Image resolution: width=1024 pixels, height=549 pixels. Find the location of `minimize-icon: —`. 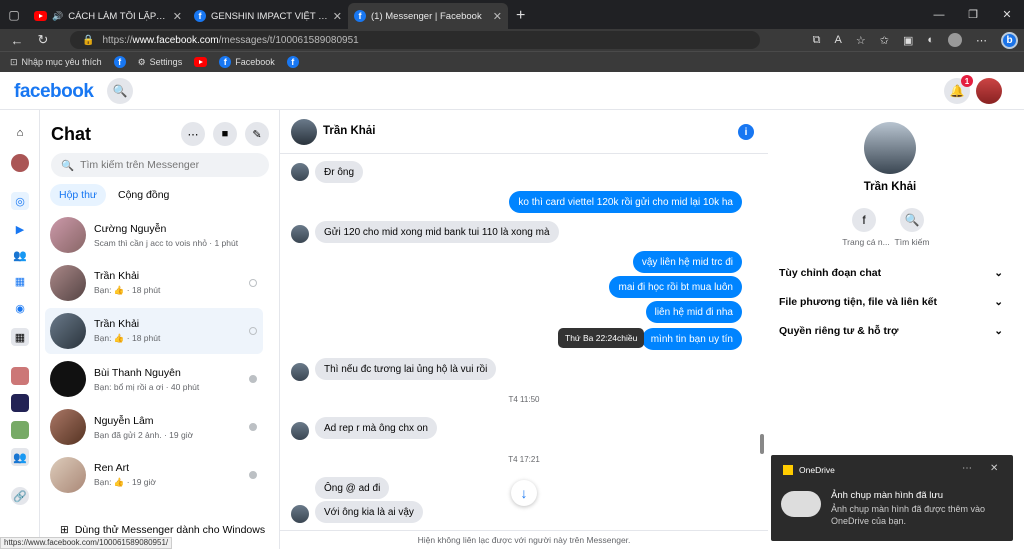

minimize-icon: — is located at coordinates (939, 14).